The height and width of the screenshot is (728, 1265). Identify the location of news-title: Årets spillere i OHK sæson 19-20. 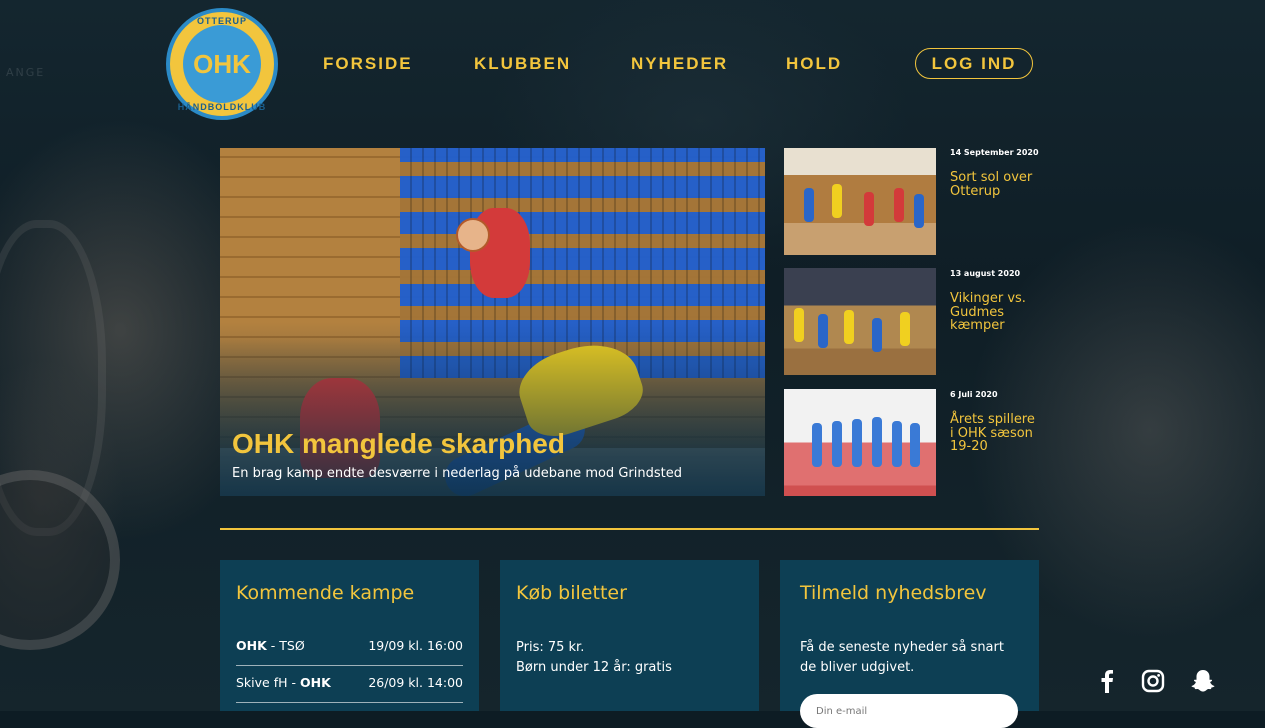
(995, 433).